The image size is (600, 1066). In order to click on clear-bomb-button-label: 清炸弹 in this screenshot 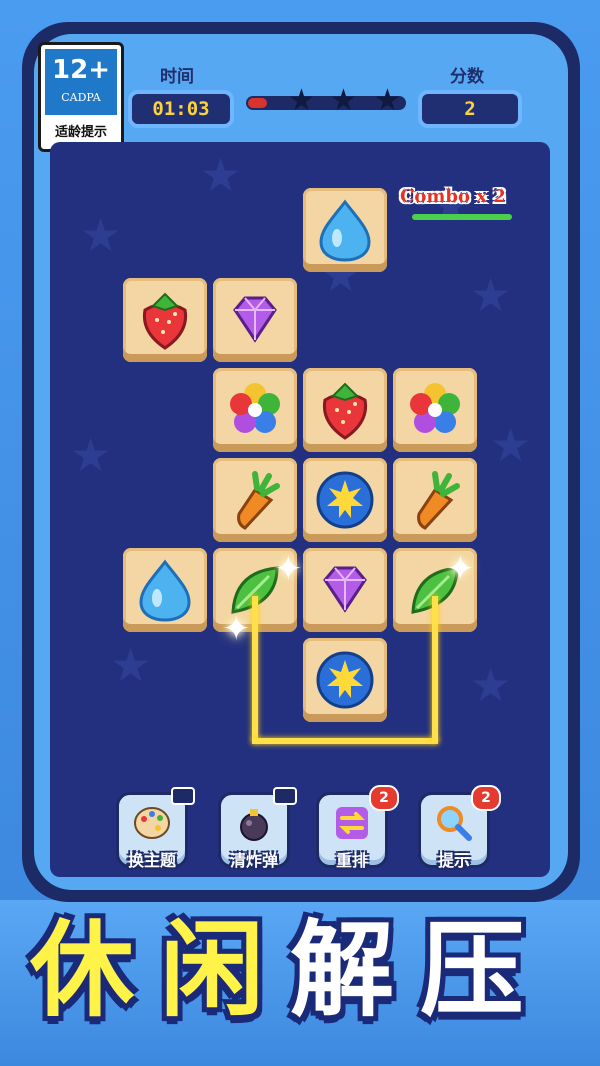, I will do `click(253, 860)`.